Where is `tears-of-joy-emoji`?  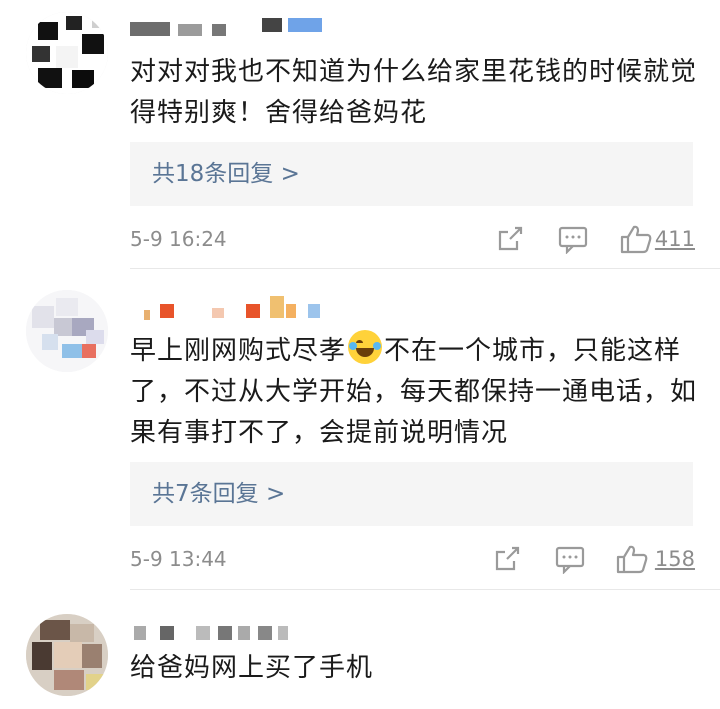
tears-of-joy-emoji is located at coordinates (365, 347).